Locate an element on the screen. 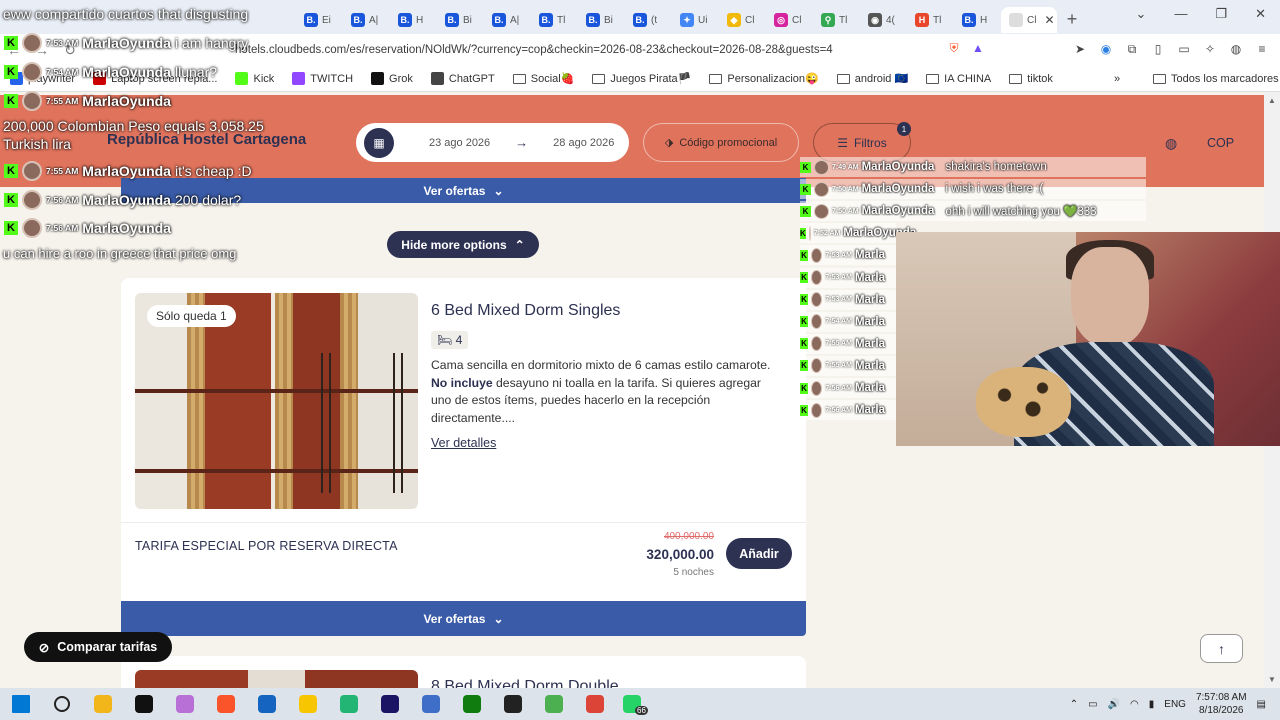 The image size is (1280, 720). camera-extension-icon: ◉ is located at coordinates (1106, 49).